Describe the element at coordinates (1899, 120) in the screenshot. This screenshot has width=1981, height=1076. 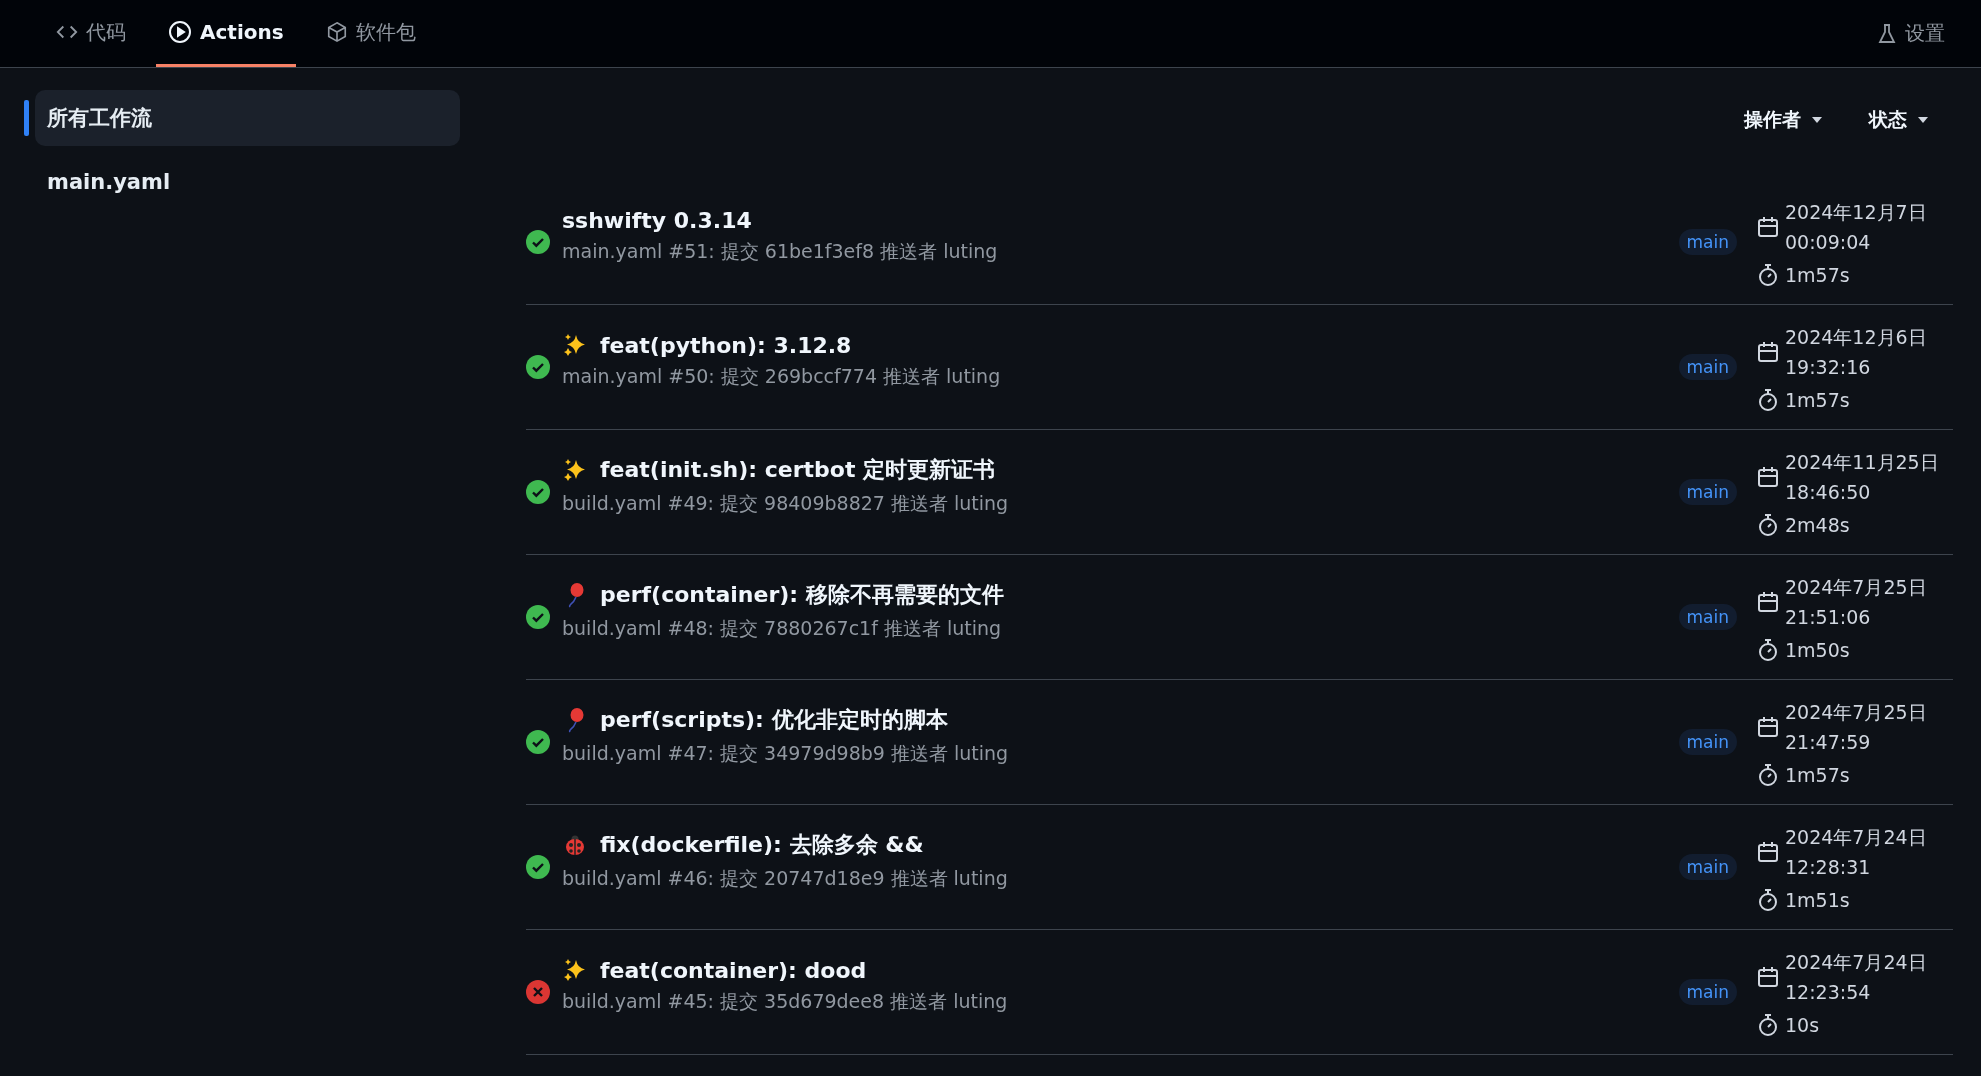
I see `filter-dropdown: 状态` at that location.